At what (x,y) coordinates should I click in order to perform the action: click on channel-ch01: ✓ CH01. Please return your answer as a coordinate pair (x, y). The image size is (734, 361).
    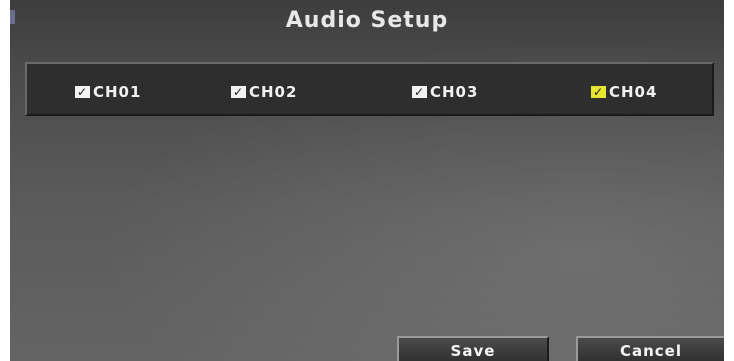
    Looking at the image, I should click on (108, 92).